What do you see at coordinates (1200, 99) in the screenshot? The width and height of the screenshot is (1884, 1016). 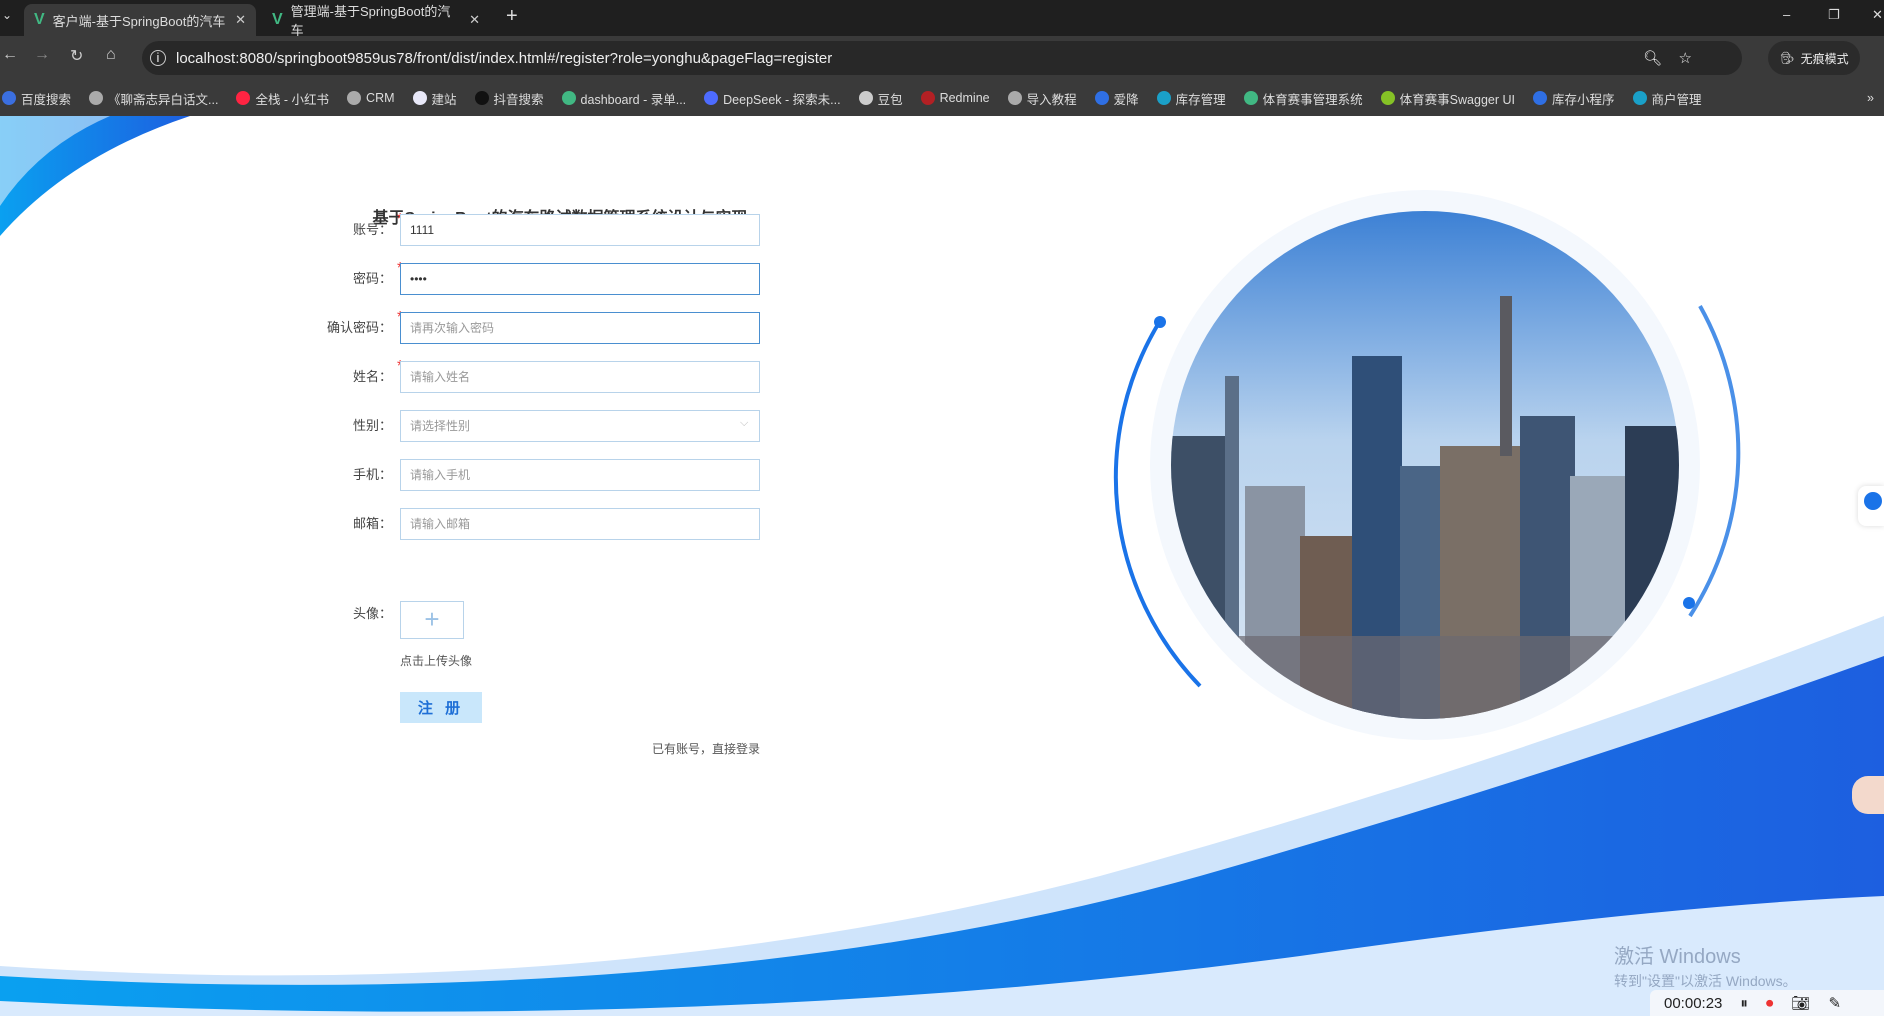 I see `bookmark-label: 库存管理` at bounding box center [1200, 99].